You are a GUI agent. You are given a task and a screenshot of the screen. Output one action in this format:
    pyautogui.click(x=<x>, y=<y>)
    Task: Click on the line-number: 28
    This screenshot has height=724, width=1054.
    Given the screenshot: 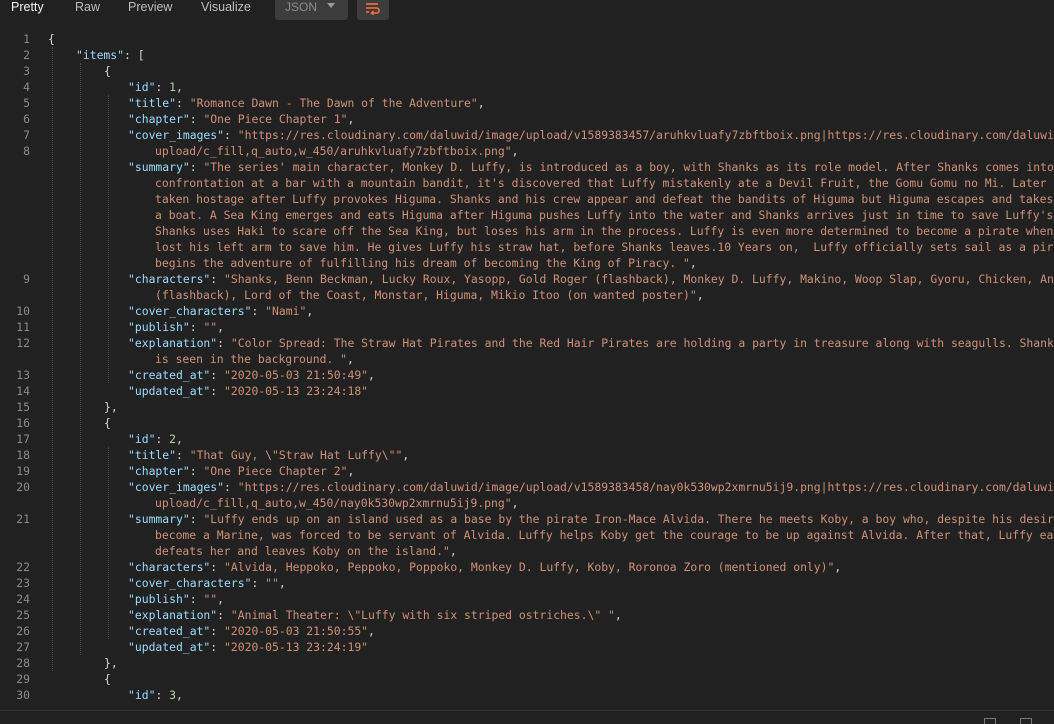 What is the action you would take?
    pyautogui.click(x=23, y=663)
    